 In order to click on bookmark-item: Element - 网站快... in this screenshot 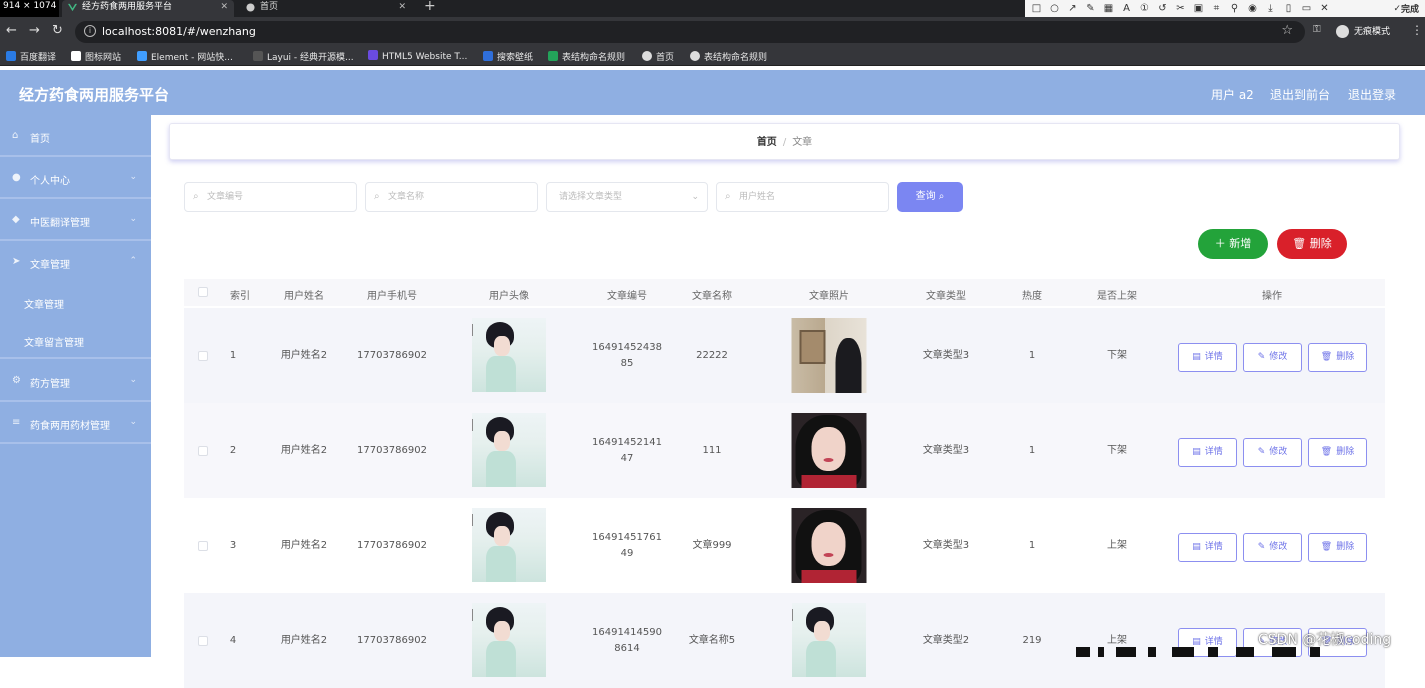, I will do `click(185, 56)`.